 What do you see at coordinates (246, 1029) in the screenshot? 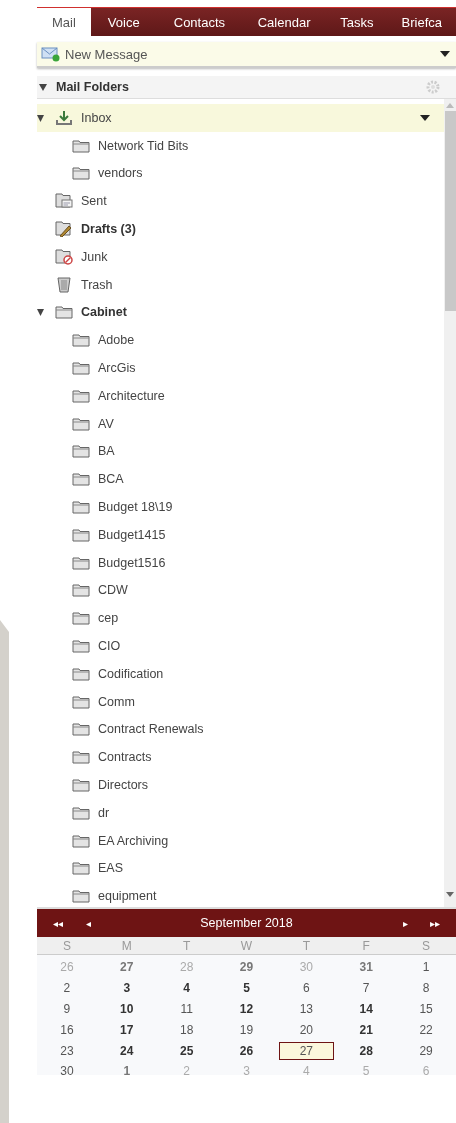
I see `calendar-day: 19` at bounding box center [246, 1029].